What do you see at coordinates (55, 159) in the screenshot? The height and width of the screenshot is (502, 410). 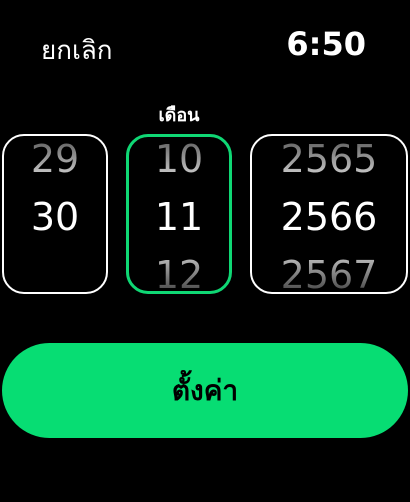 I see `day-prev: 29` at bounding box center [55, 159].